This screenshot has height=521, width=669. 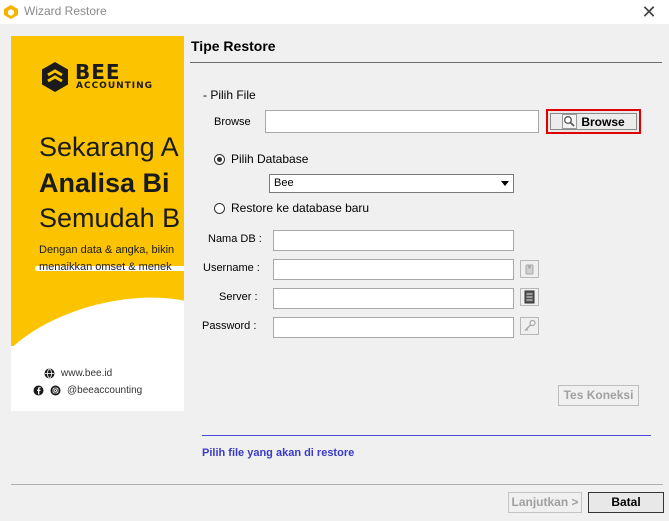 I want to click on next-button: Lanjutkan >, so click(x=545, y=502).